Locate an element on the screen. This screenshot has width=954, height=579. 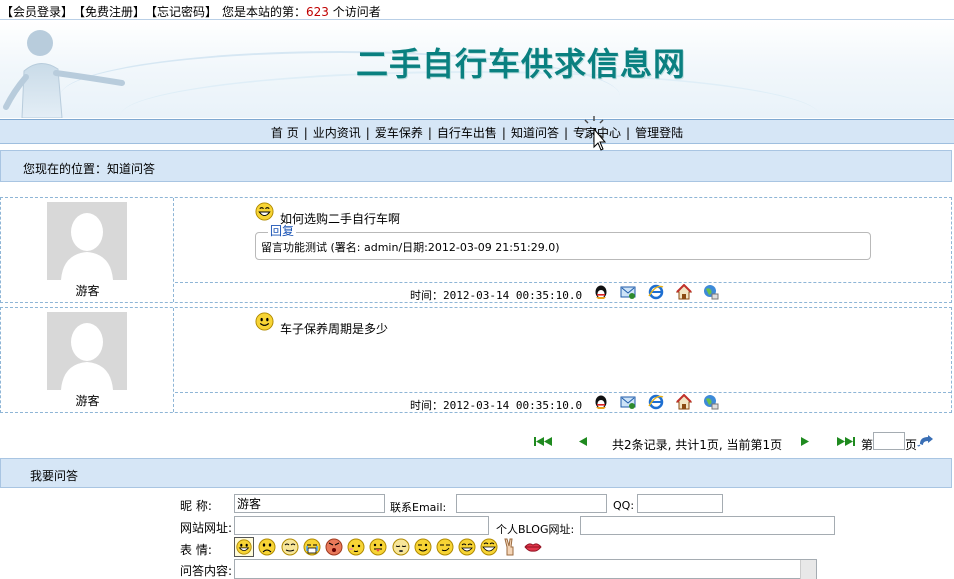
ask-section-header: 我要问答 is located at coordinates (476, 473).